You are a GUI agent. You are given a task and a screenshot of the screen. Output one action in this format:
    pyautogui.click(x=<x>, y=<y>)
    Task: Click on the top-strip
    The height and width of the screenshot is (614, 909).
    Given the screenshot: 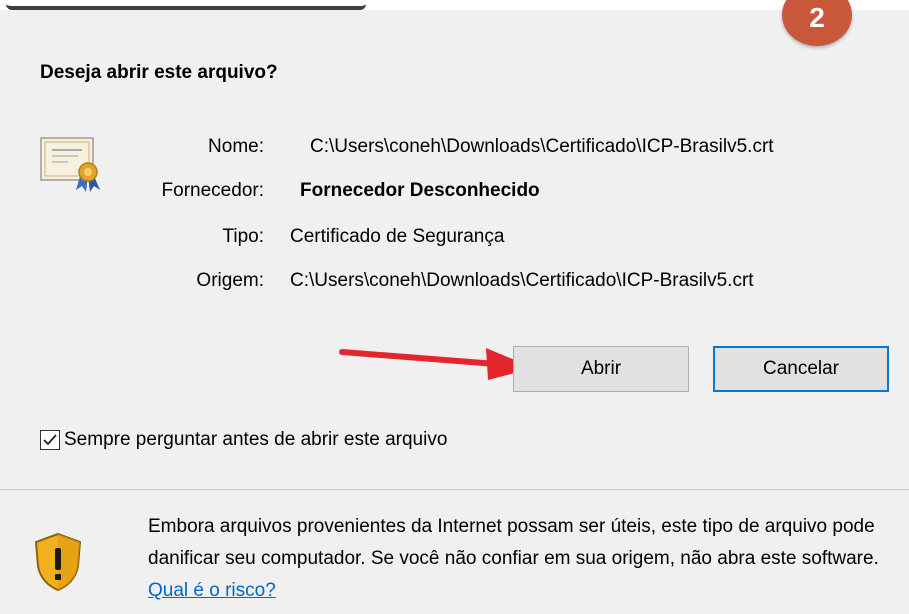 What is the action you would take?
    pyautogui.click(x=454, y=5)
    